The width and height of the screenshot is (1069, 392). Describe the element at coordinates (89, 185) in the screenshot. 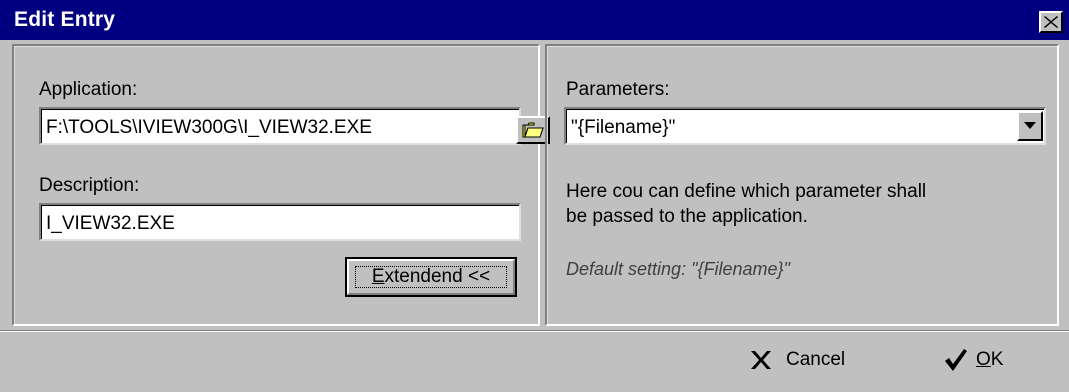

I see `description-label: Description:` at that location.